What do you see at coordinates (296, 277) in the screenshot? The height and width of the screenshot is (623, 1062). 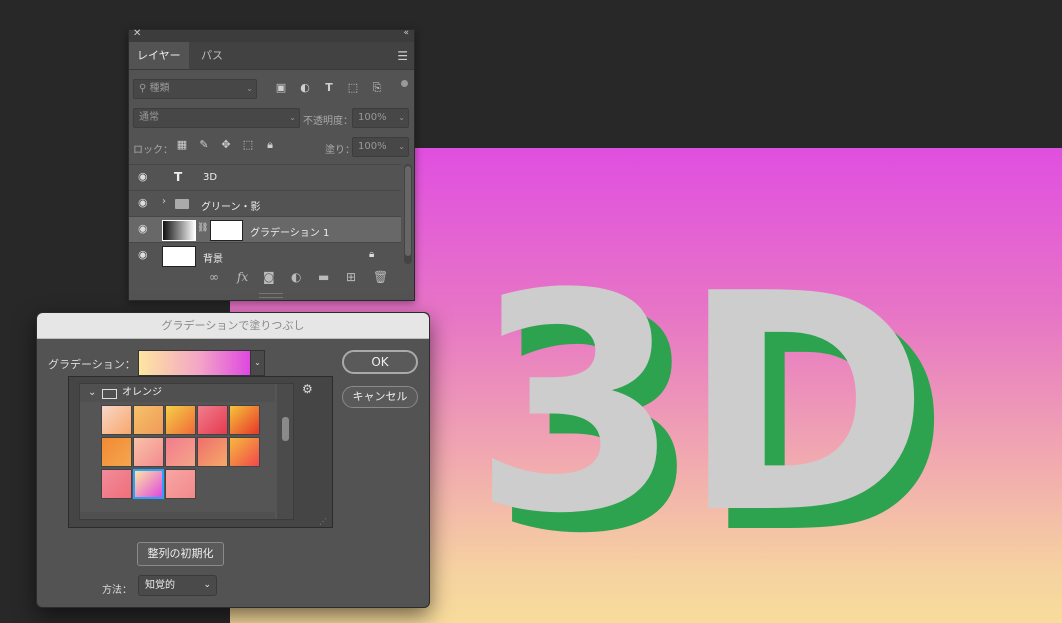 I see `adjustment-icon: ◐` at bounding box center [296, 277].